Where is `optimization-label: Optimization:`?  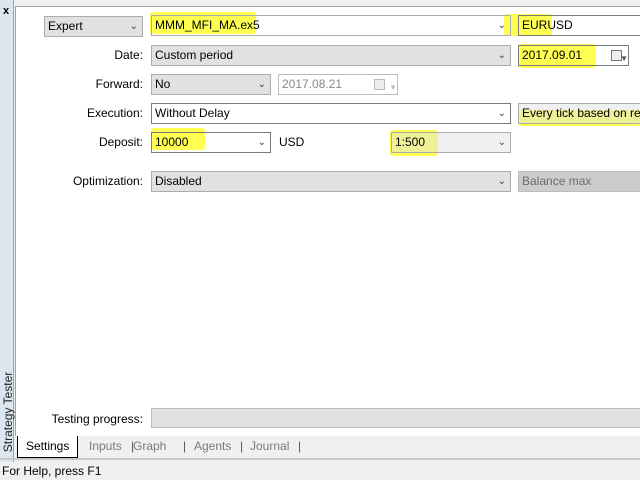 optimization-label: Optimization: is located at coordinates (107, 181).